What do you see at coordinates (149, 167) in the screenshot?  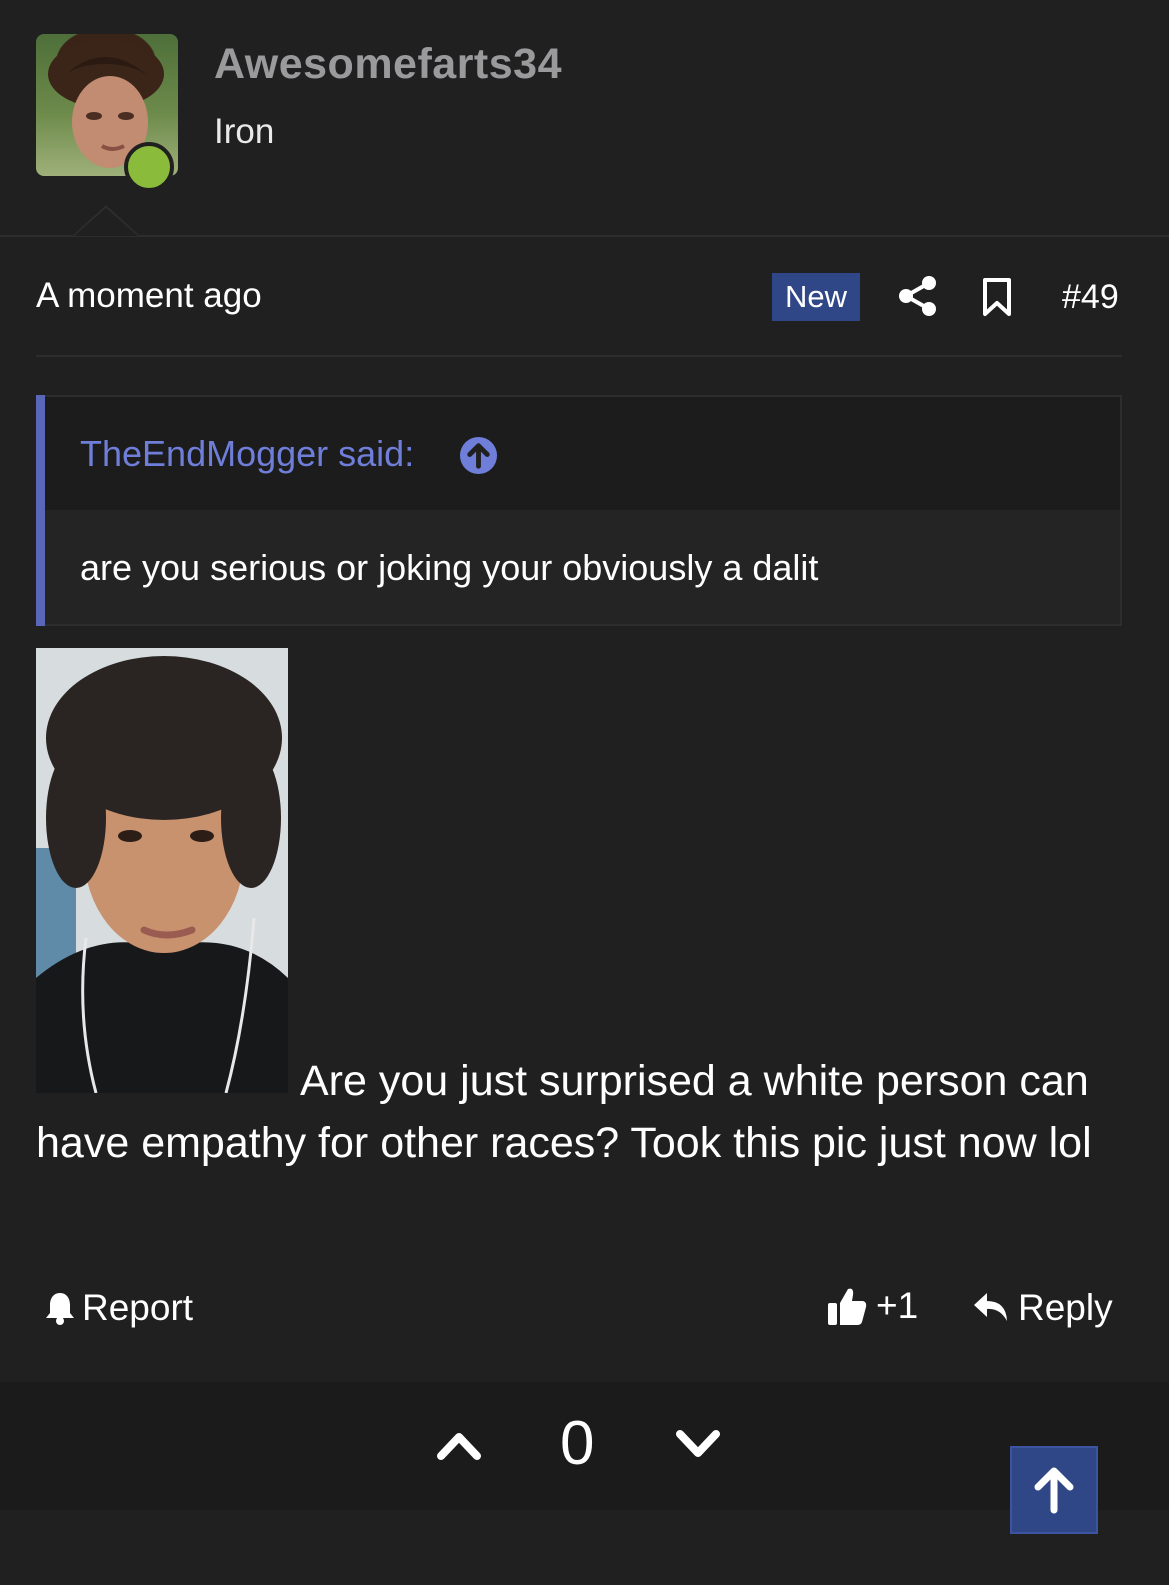 I see `online-status-indicator` at bounding box center [149, 167].